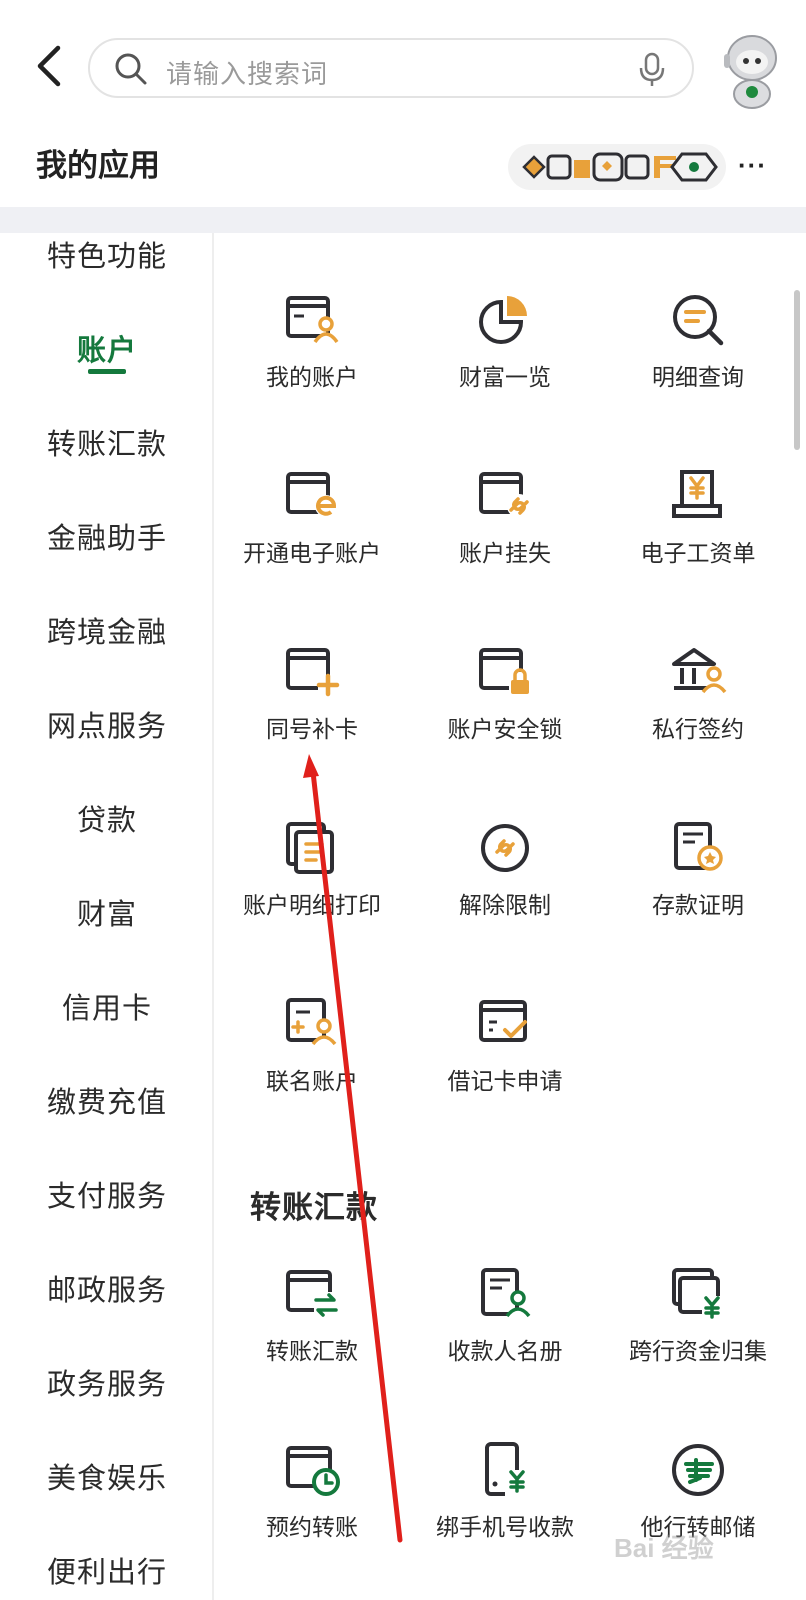  I want to click on e-account-icon, so click(311, 494).